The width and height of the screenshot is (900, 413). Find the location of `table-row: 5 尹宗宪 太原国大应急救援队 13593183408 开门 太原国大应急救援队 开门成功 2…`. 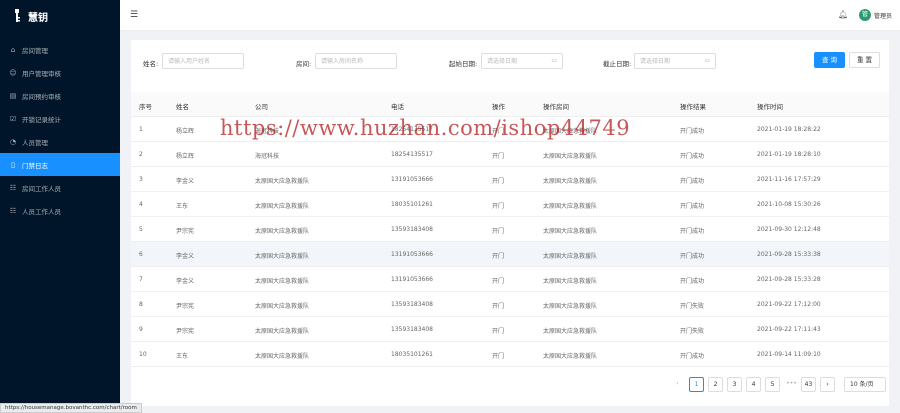

table-row: 5 尹宗宪 太原国大应急救援队 13593183408 开门 太原国大应急救援队 开门成功 2… is located at coordinates (510, 229).